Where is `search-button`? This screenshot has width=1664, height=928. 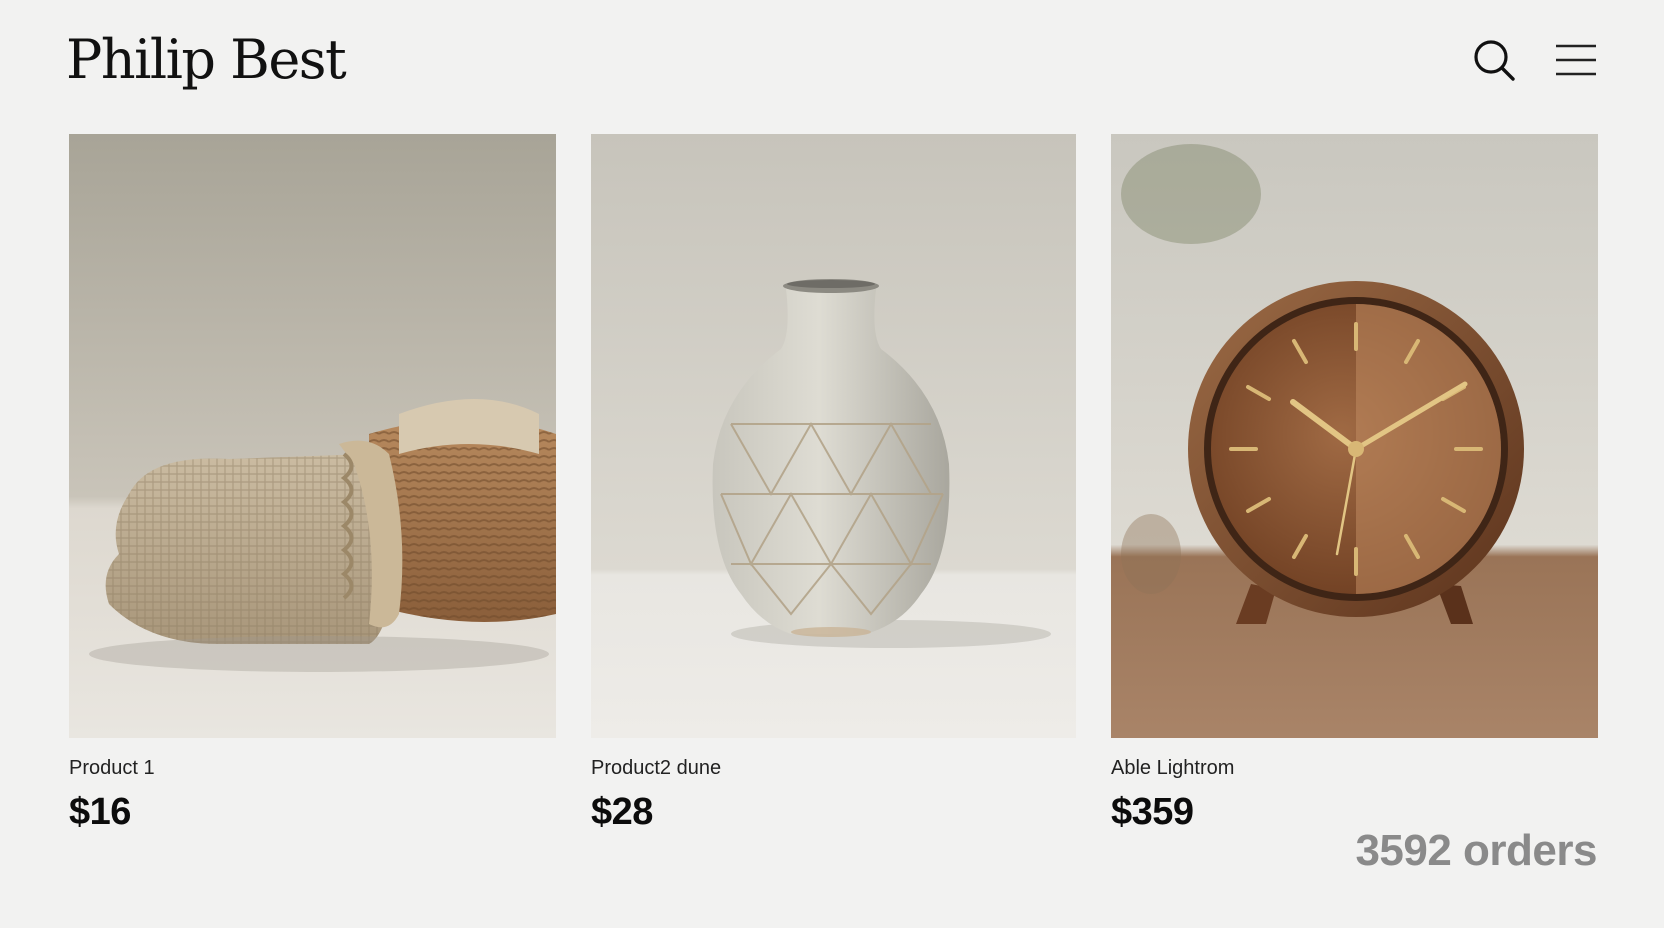
search-button is located at coordinates (1494, 60).